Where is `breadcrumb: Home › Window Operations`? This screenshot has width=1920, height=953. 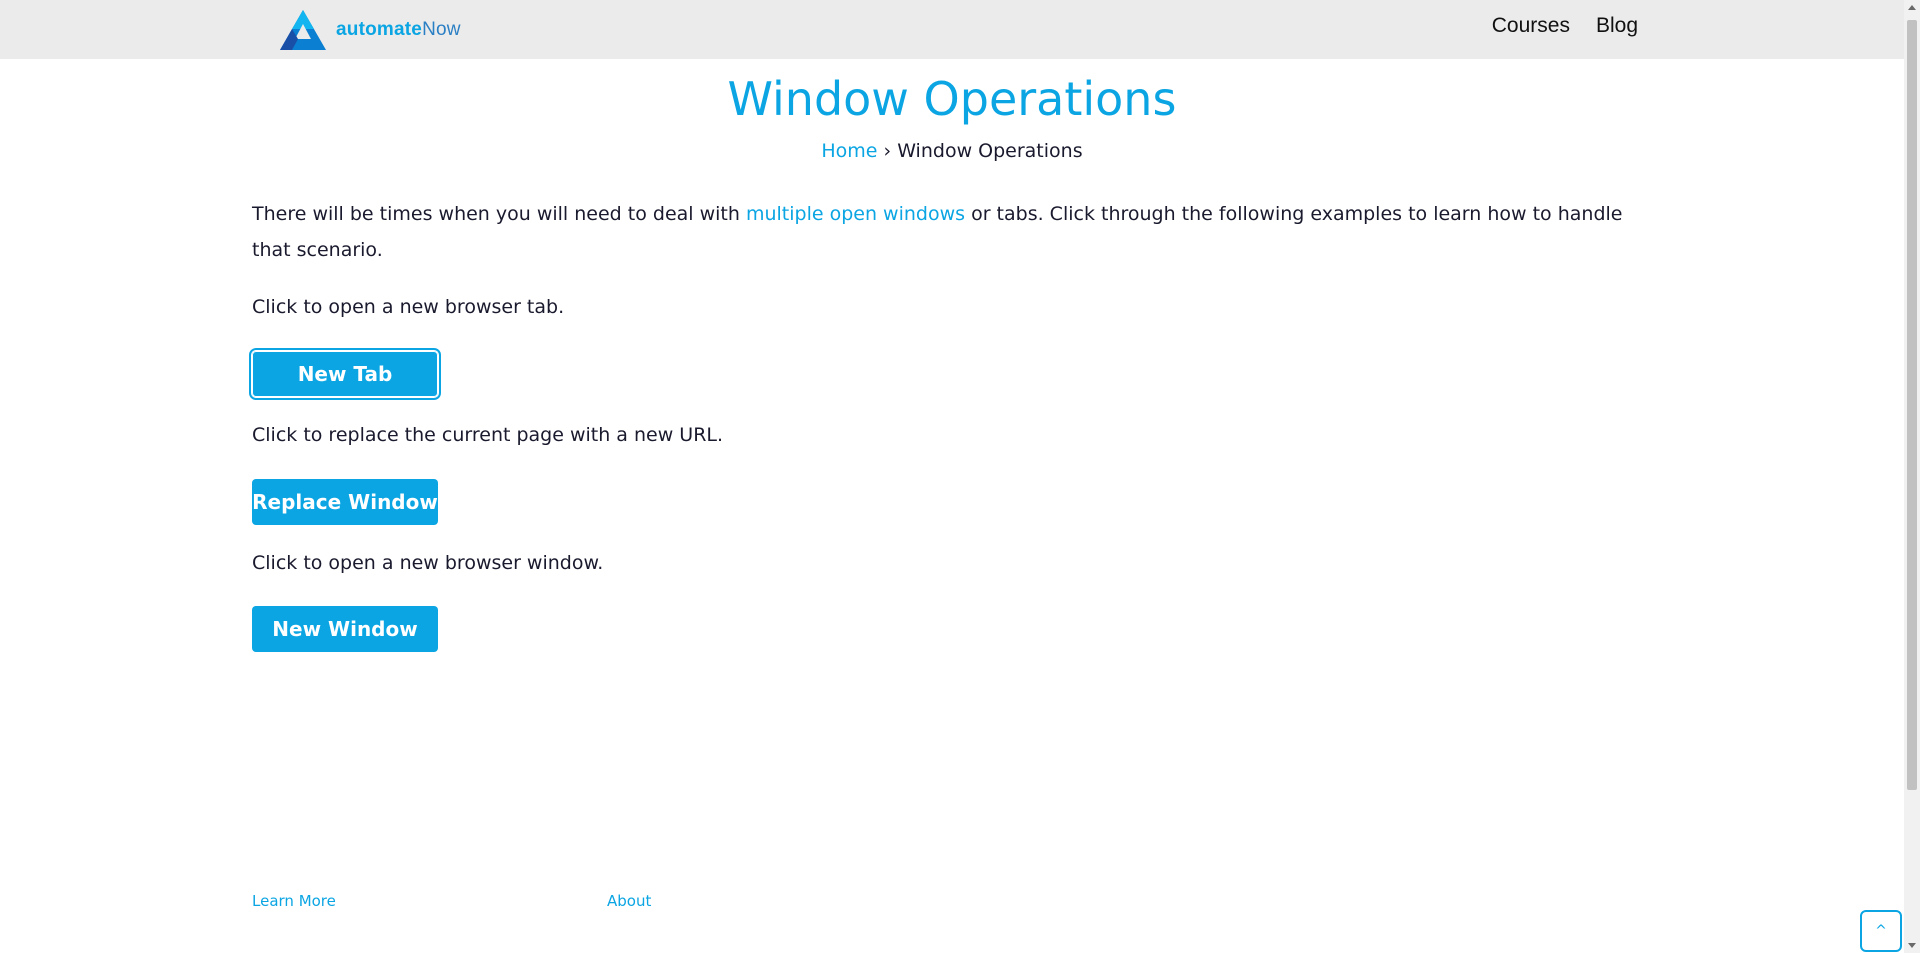 breadcrumb: Home › Window Operations is located at coordinates (952, 151).